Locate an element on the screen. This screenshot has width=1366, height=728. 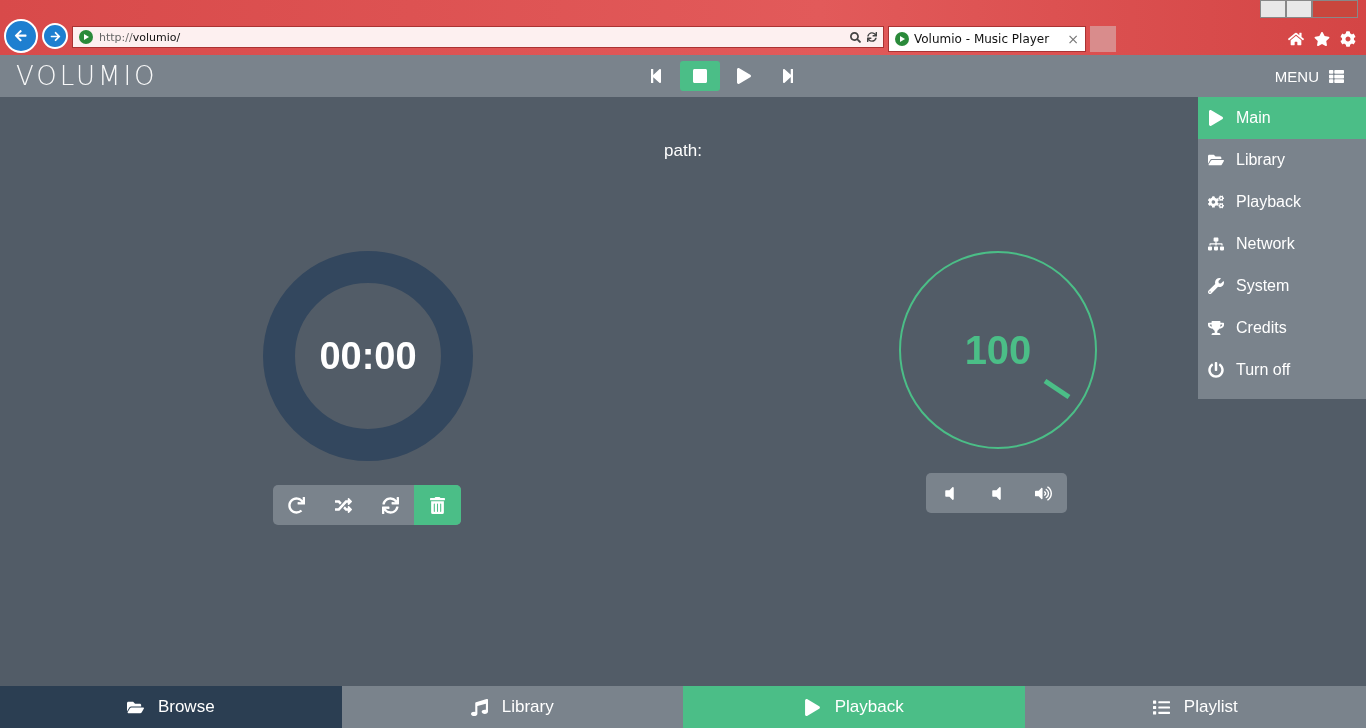
trash-icon is located at coordinates (437, 505).